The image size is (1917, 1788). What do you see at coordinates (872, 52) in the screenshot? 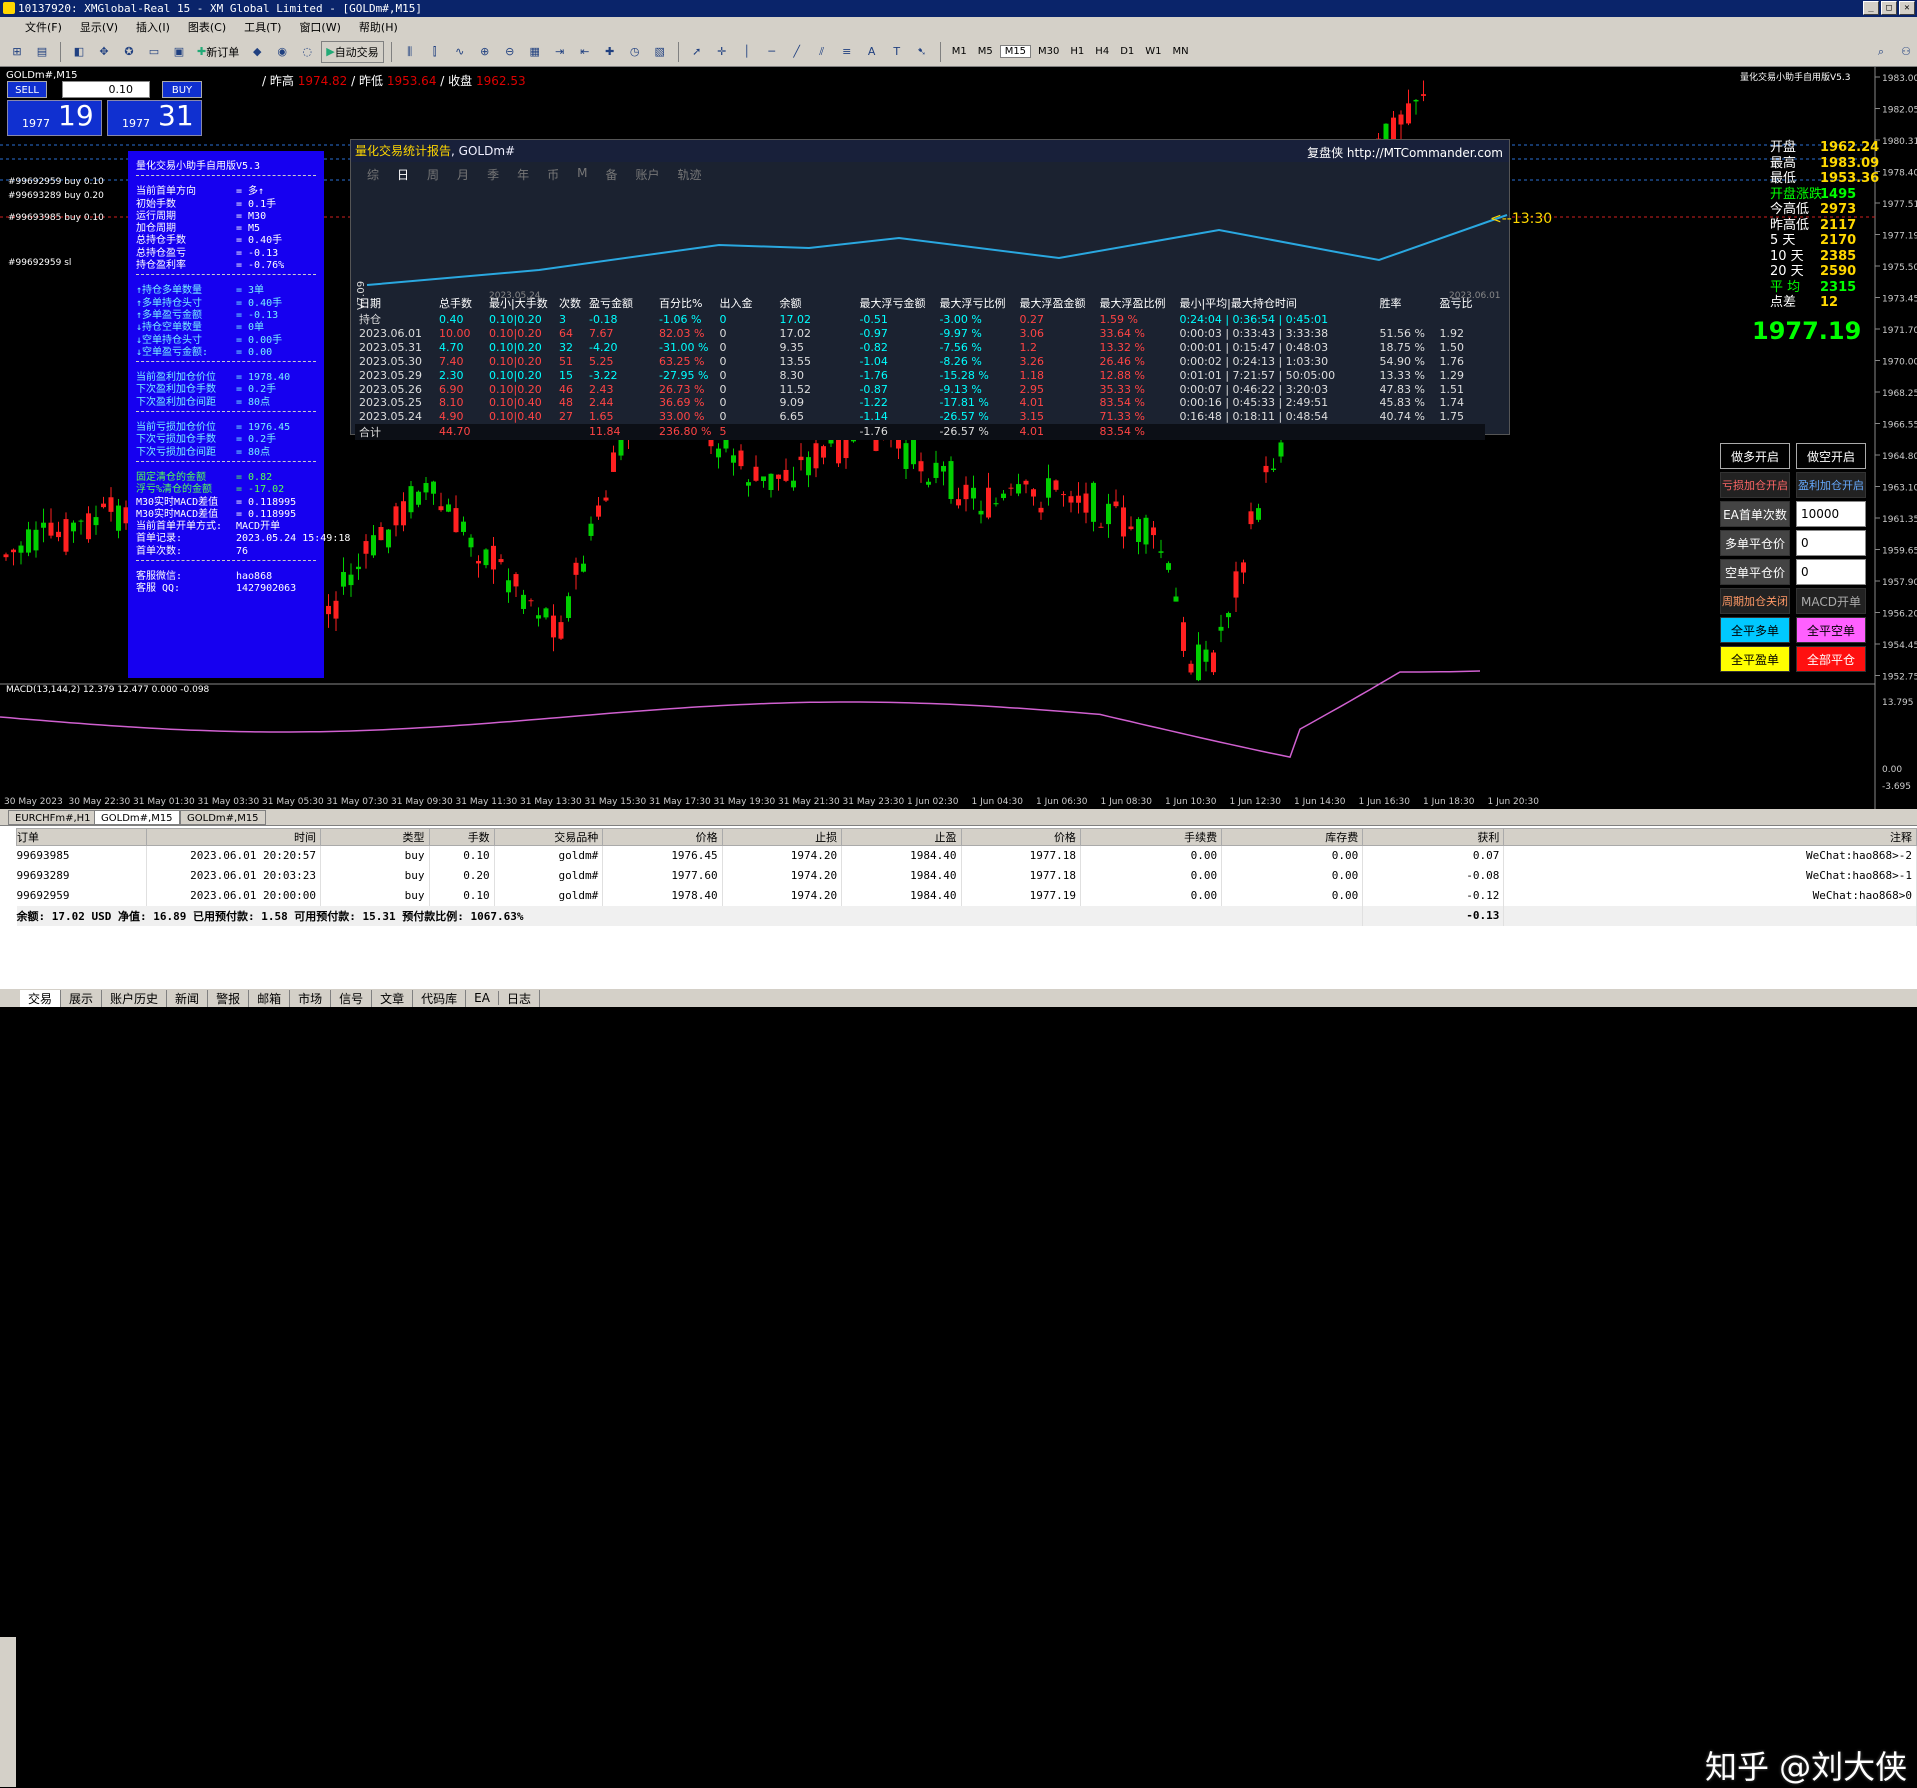
I see `text-icon: A` at bounding box center [872, 52].